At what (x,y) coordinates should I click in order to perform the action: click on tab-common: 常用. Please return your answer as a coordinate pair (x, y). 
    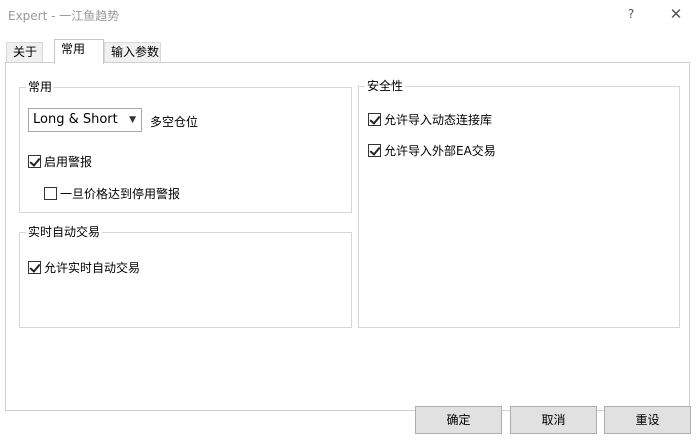
    Looking at the image, I should click on (79, 51).